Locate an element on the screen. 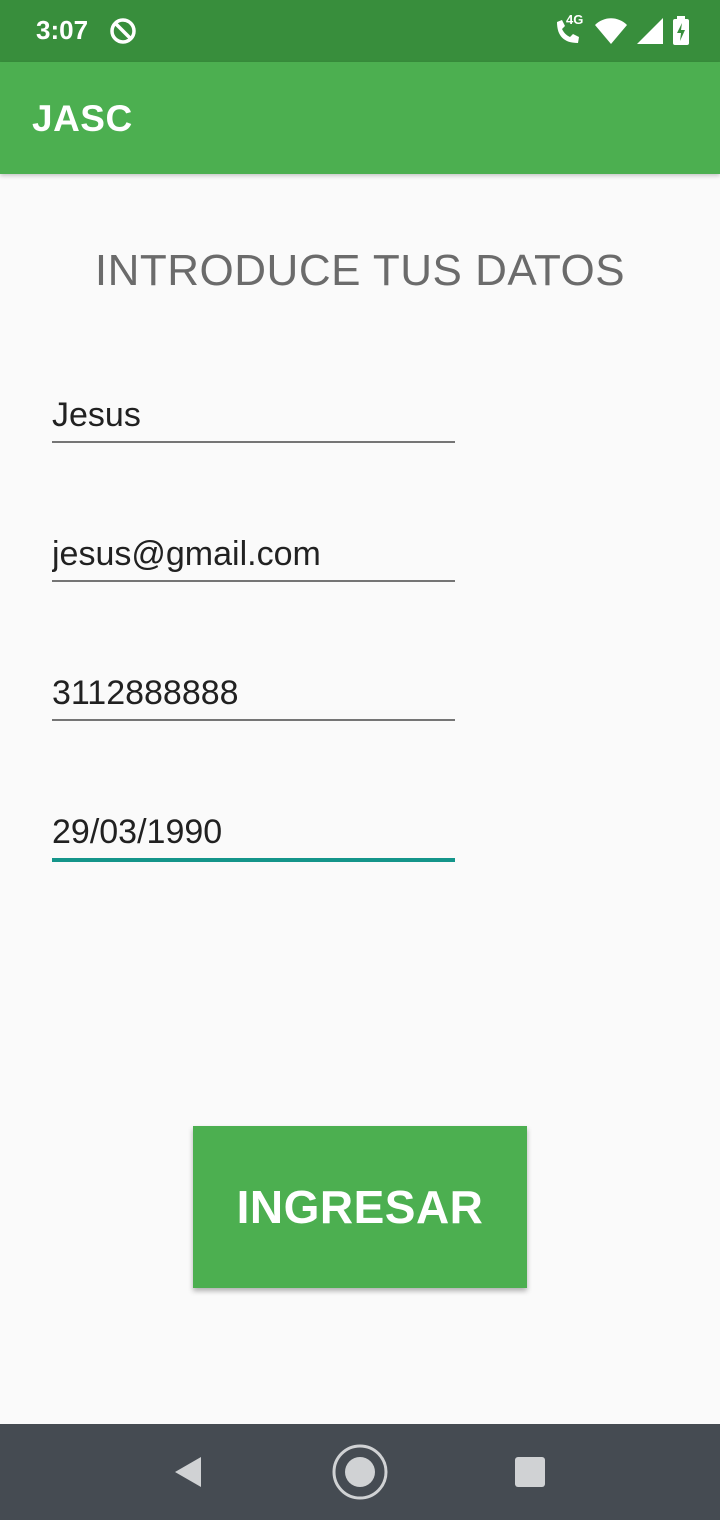 The width and height of the screenshot is (720, 1520). back-button is located at coordinates (188, 1472).